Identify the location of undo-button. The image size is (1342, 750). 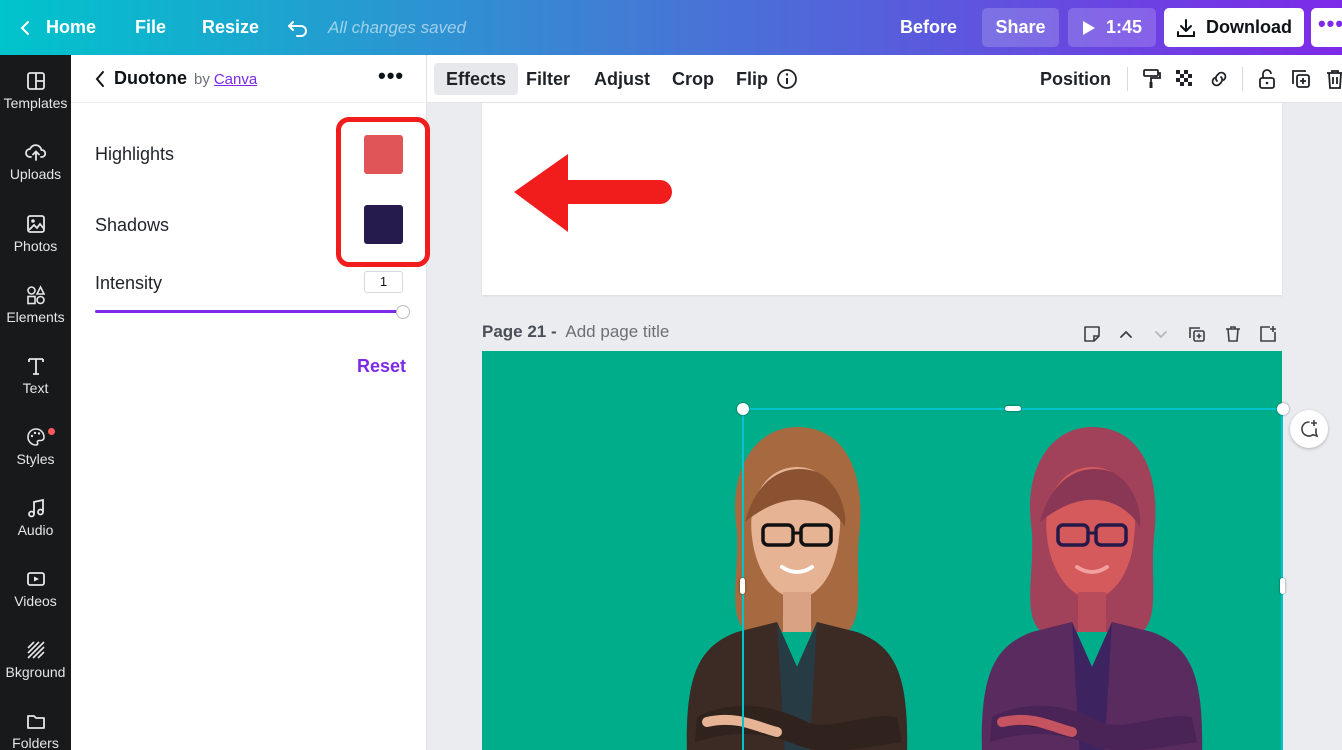
(298, 27).